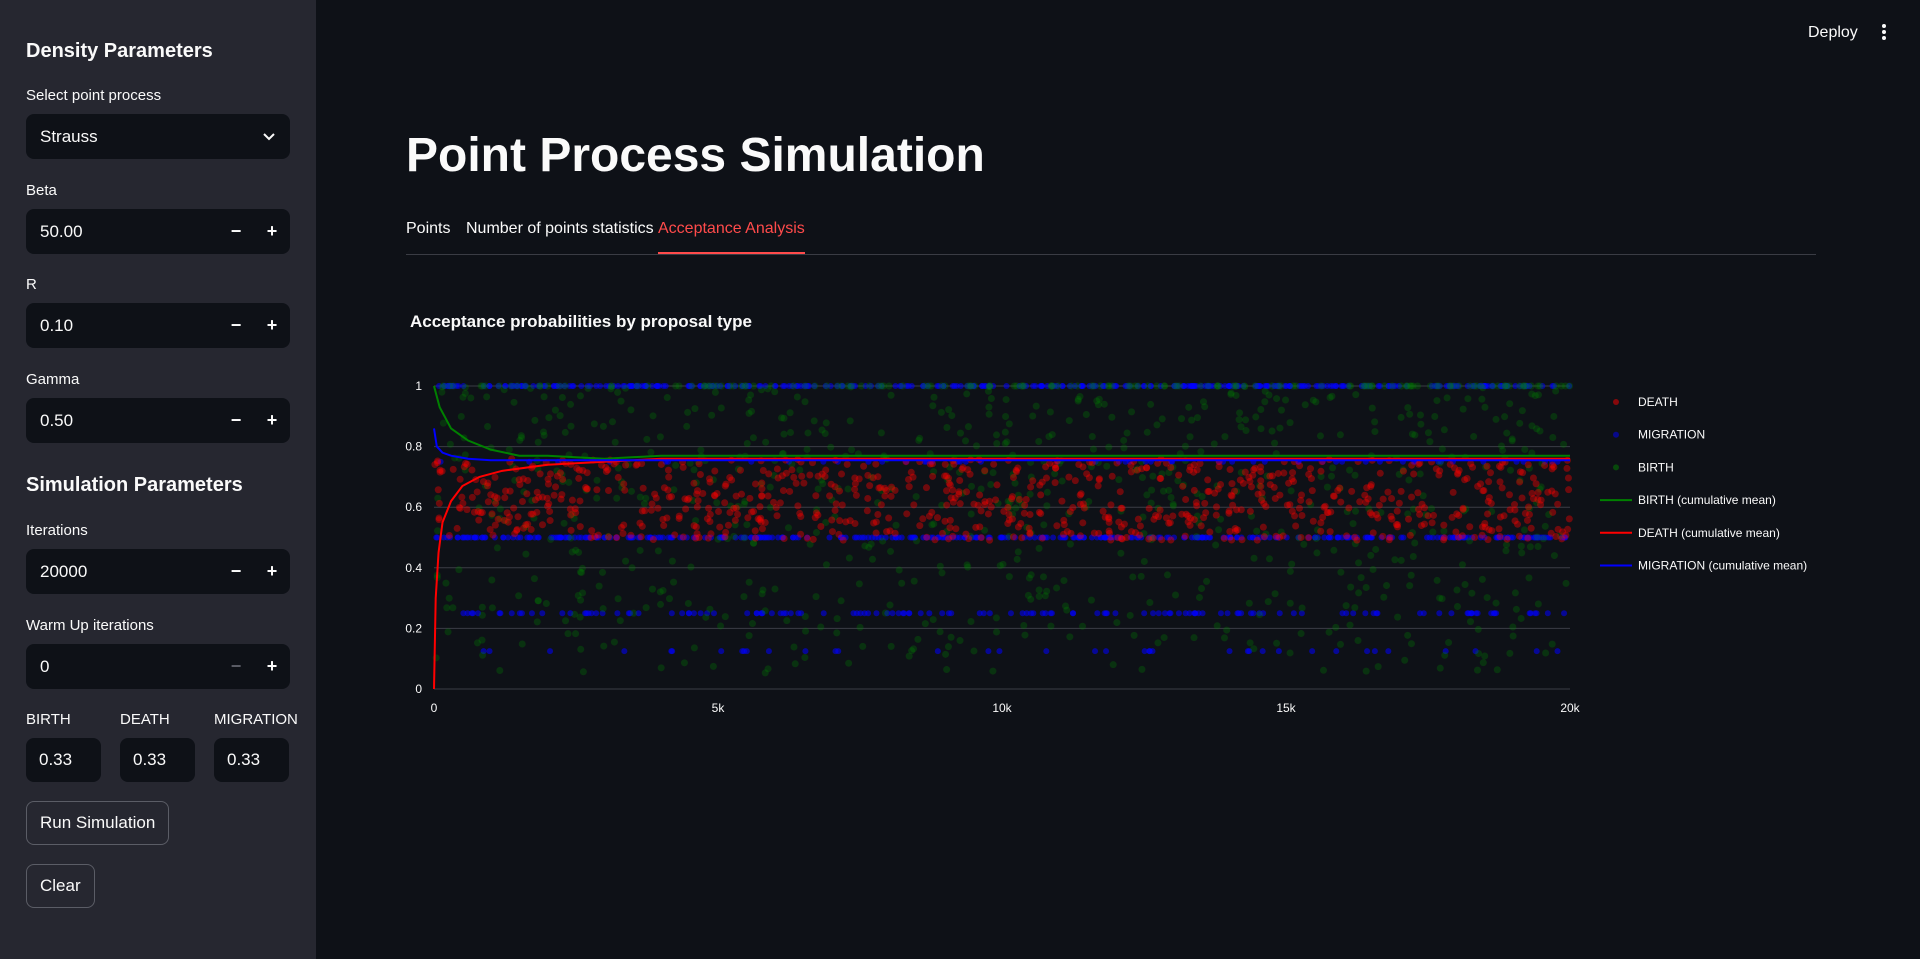 Image resolution: width=1920 pixels, height=959 pixels. I want to click on legend-marker, so click(1616, 467).